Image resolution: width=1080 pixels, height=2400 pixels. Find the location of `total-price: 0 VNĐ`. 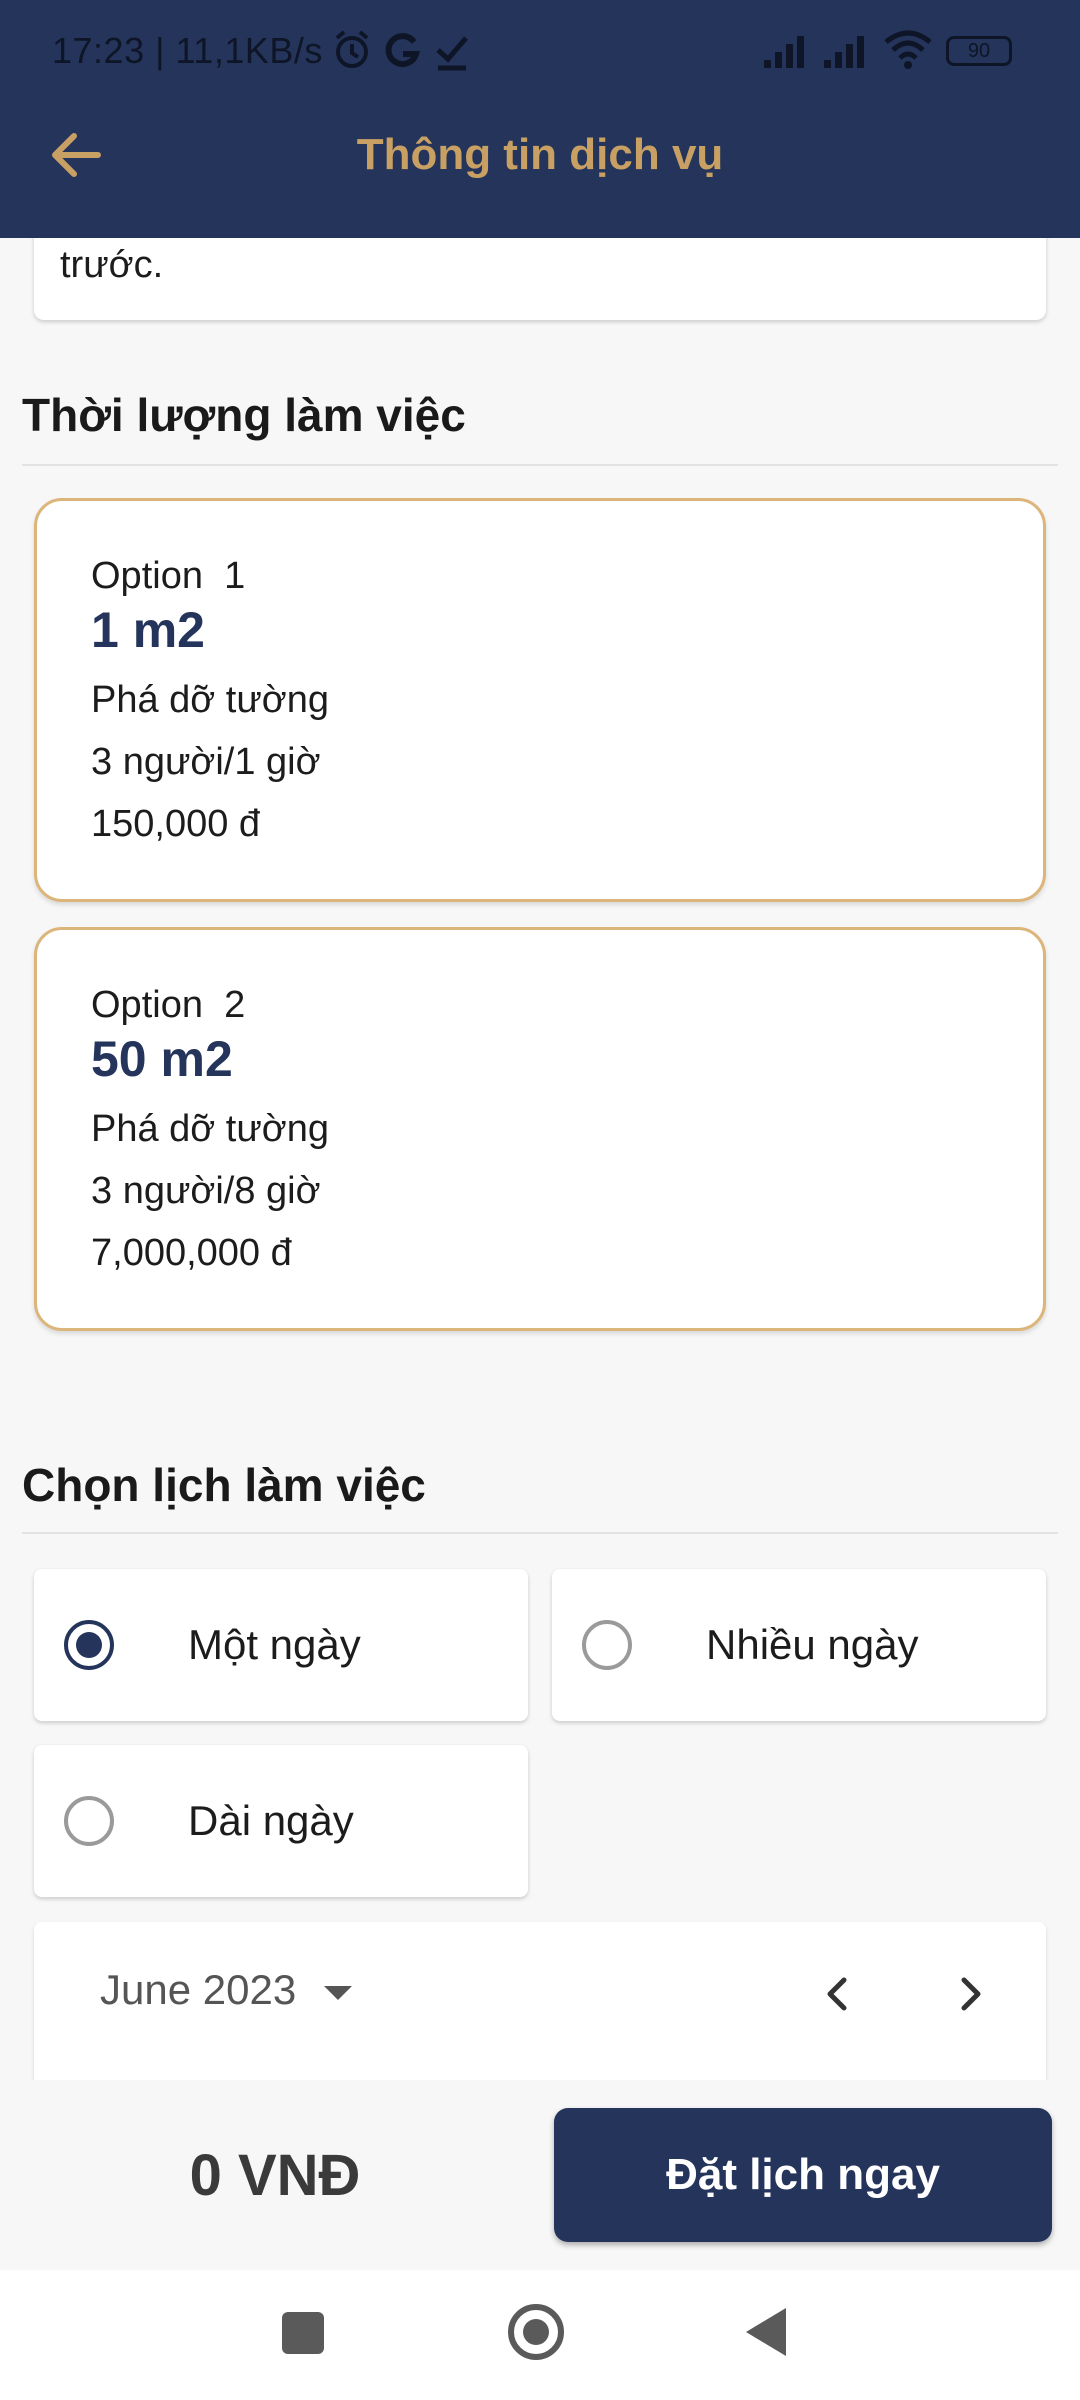

total-price: 0 VNĐ is located at coordinates (275, 2175).